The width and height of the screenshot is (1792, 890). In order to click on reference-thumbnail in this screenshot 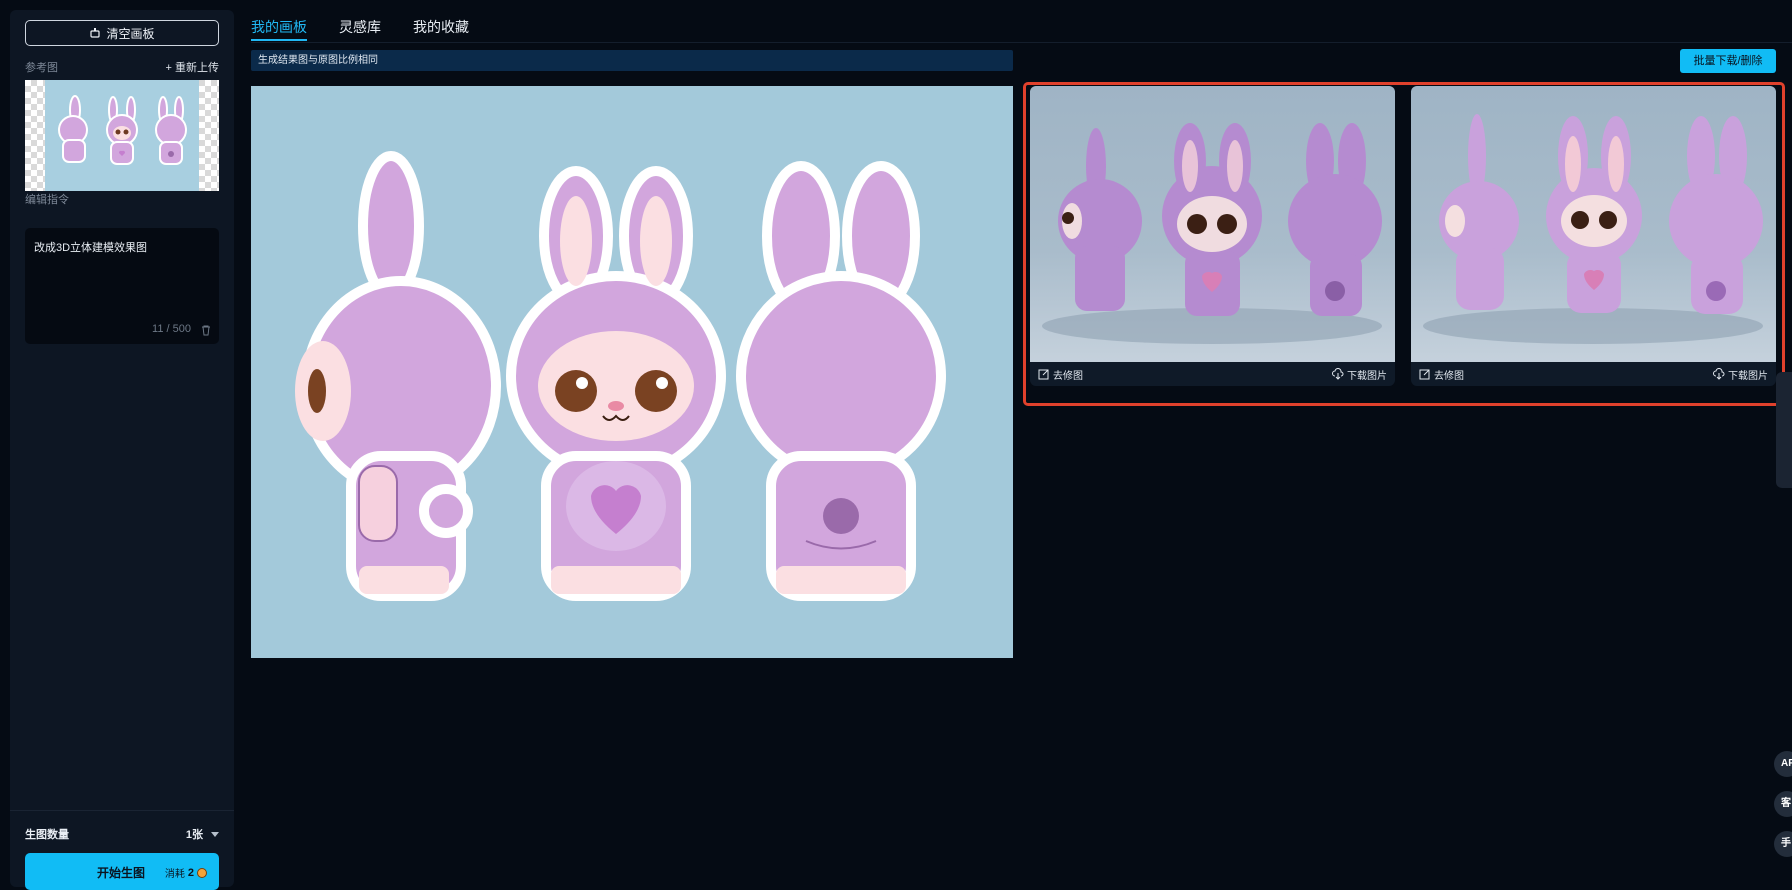, I will do `click(122, 130)`.